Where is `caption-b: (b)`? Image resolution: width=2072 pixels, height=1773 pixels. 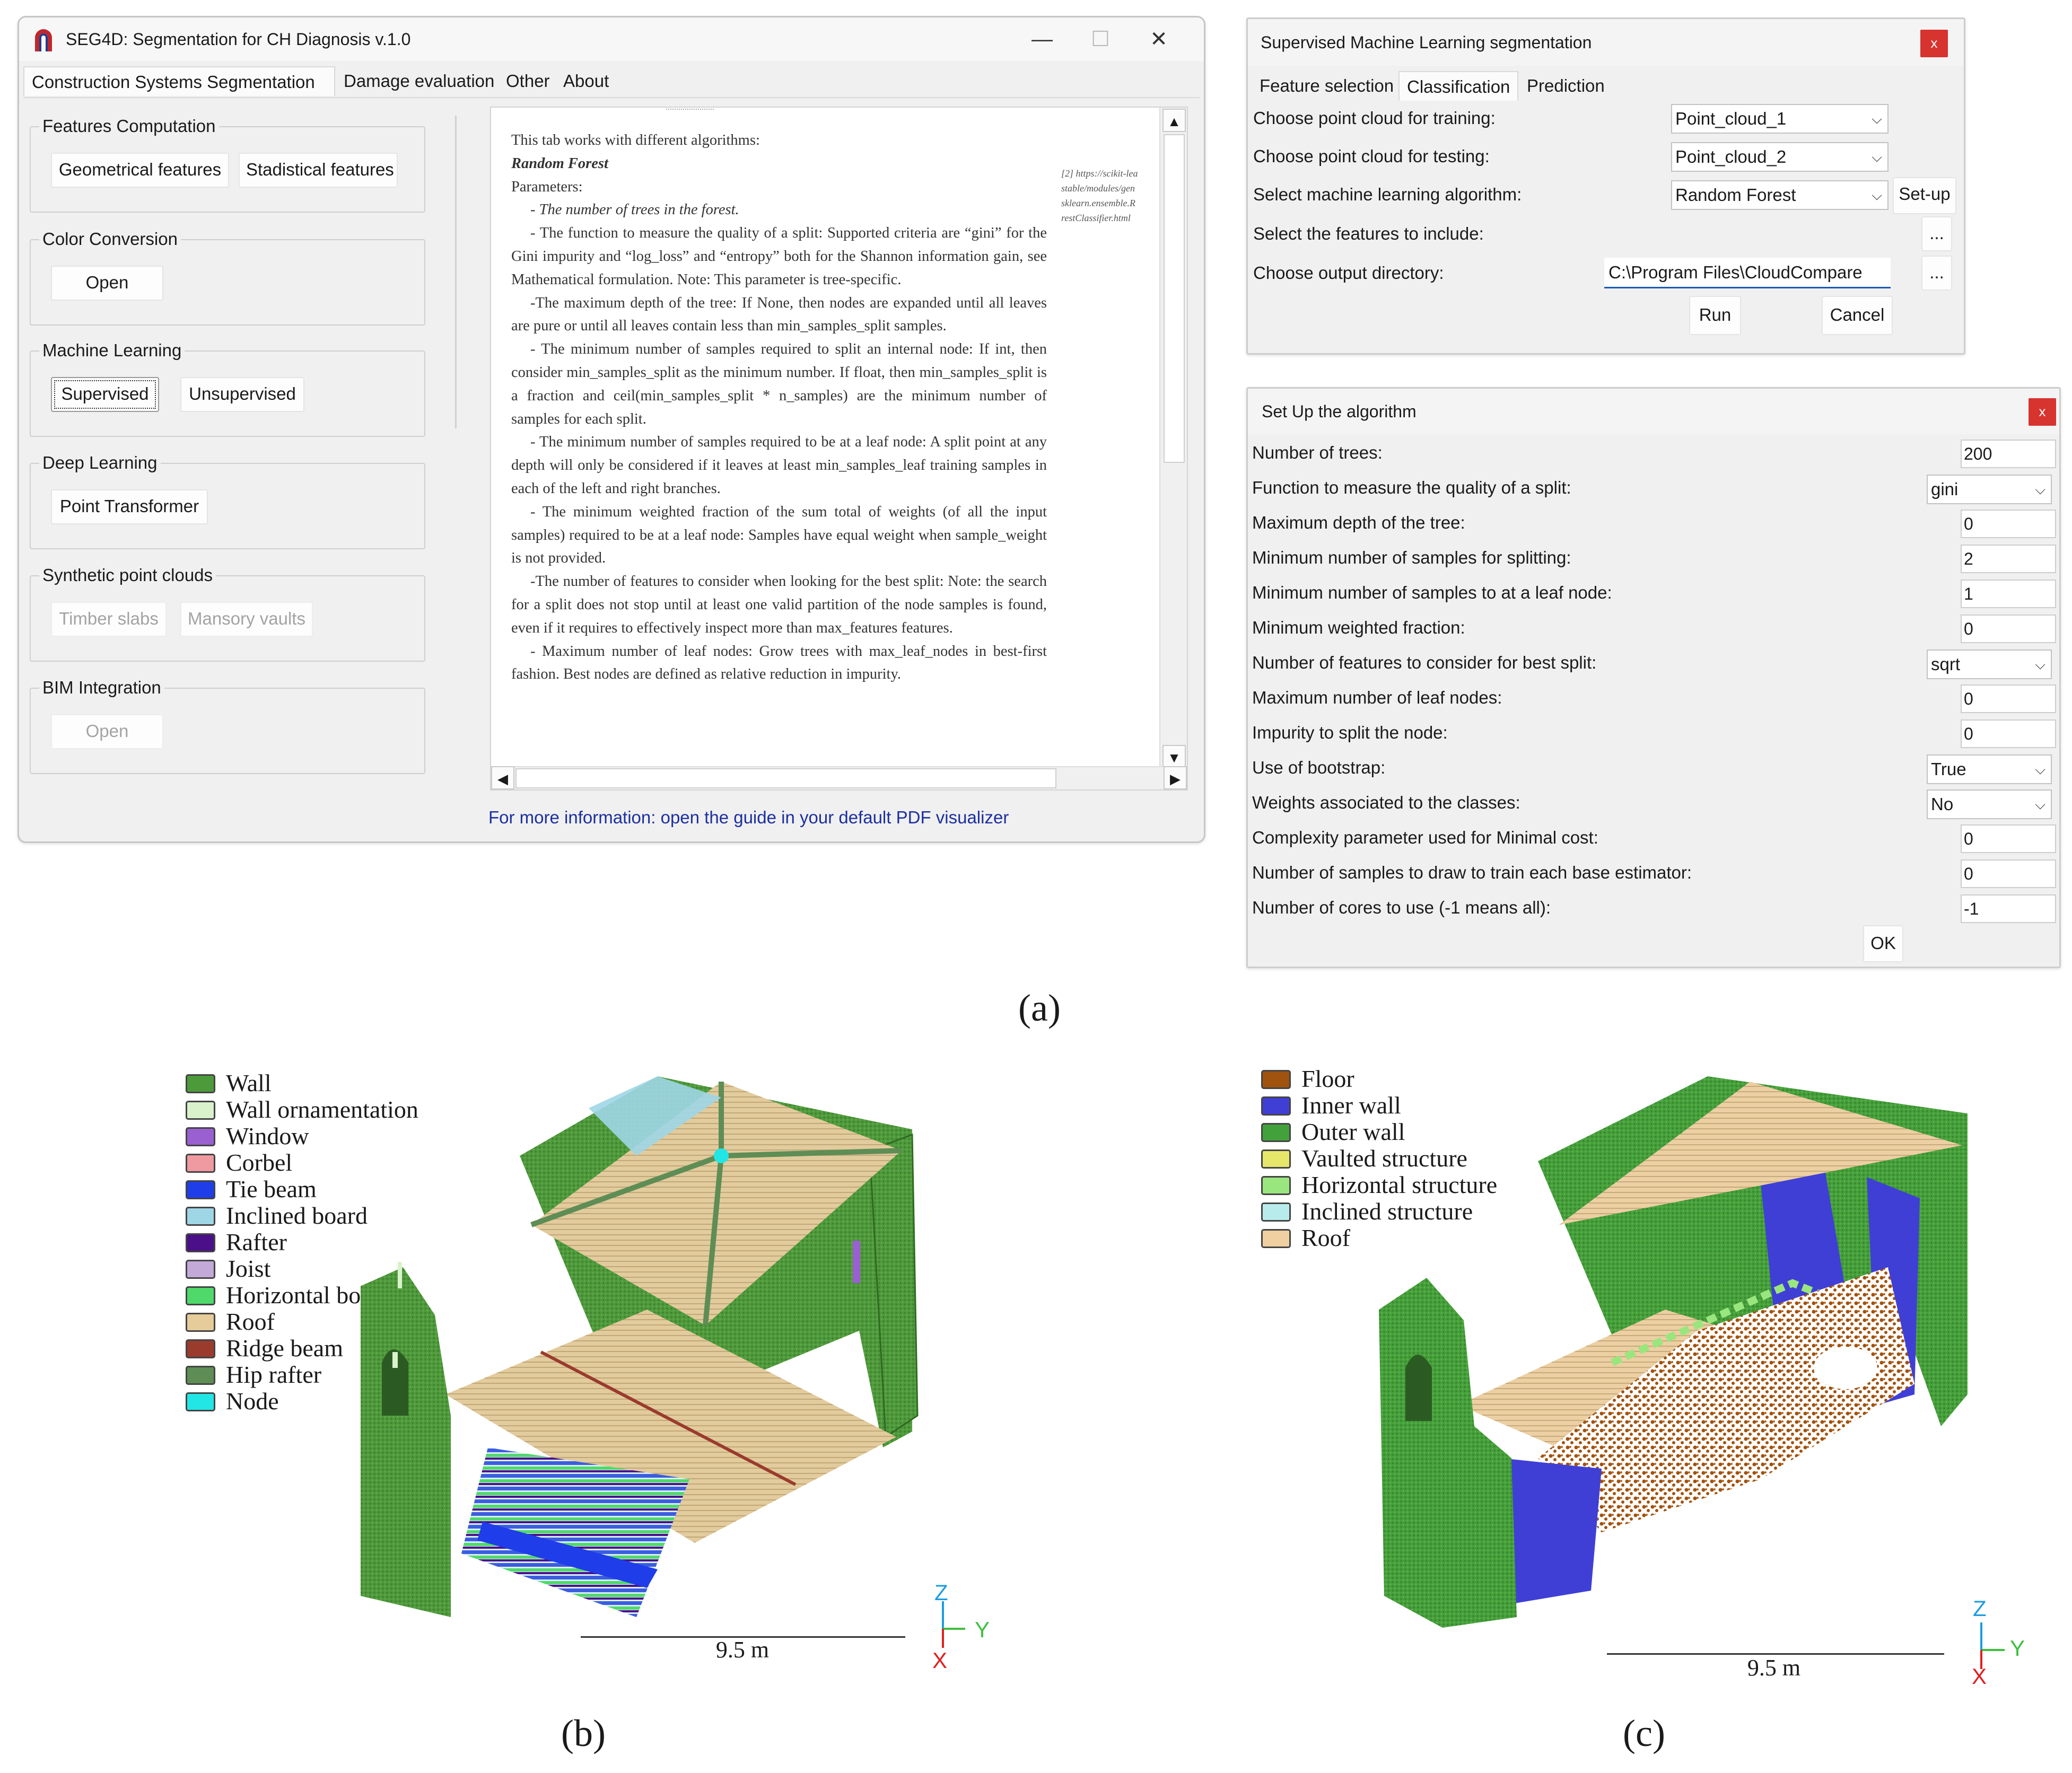 caption-b: (b) is located at coordinates (583, 1733).